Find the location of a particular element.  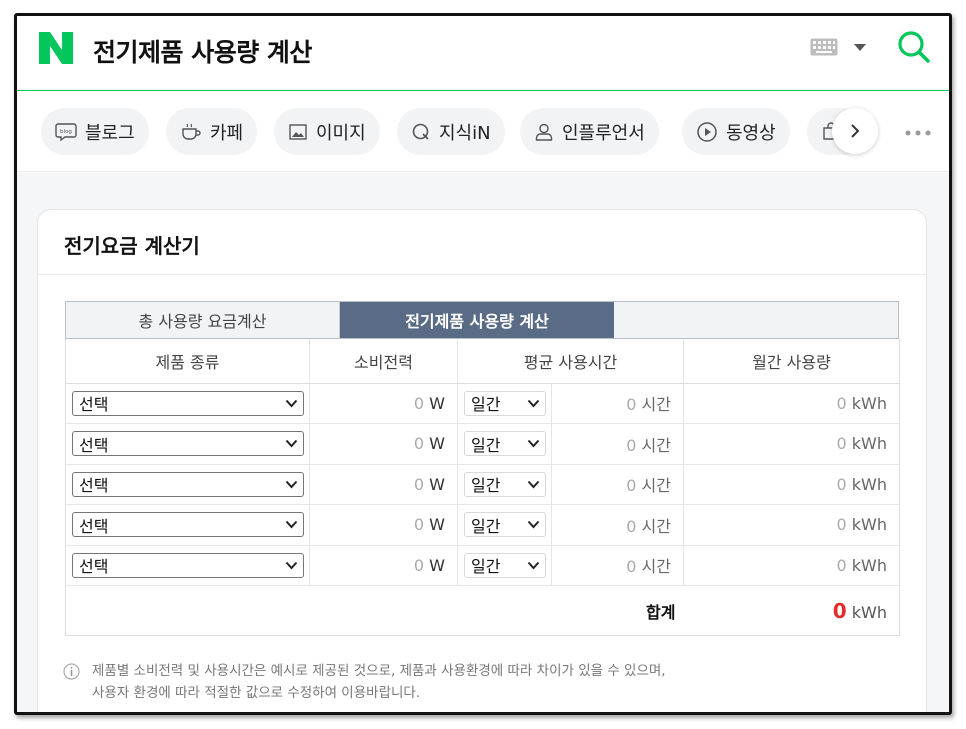

calc-tabs: 총 사용량 요금계산 전기제품 사용량 계산 is located at coordinates (482, 320).